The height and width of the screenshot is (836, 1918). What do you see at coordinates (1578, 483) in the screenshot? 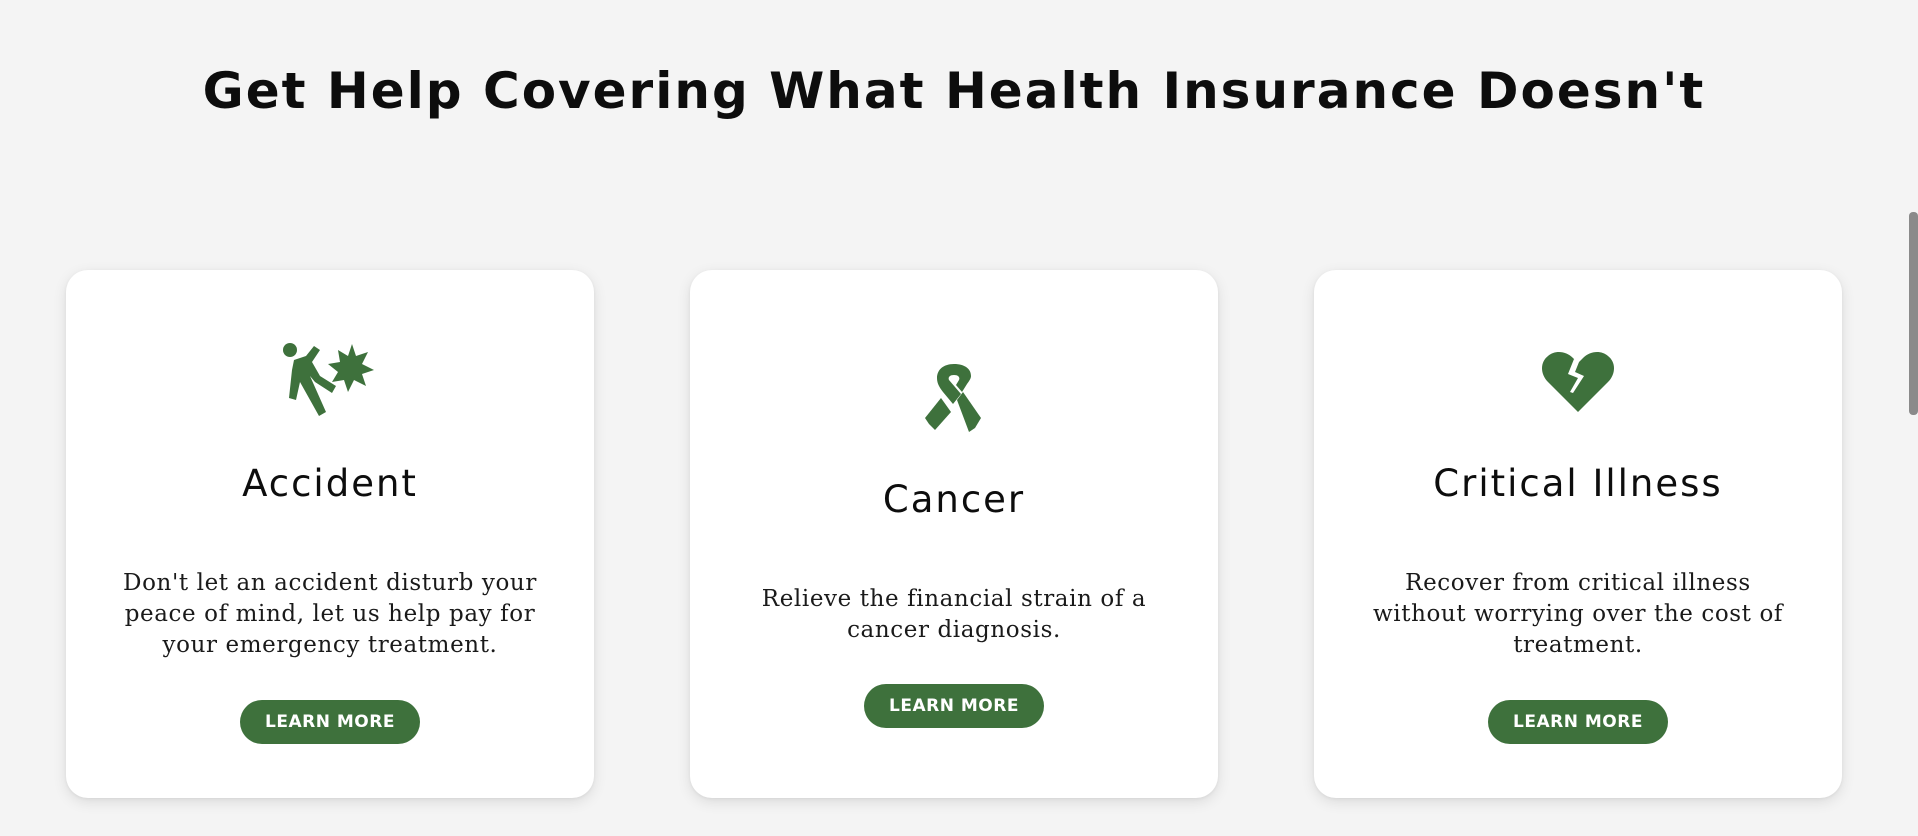
I see `card-title: Critical Illness` at bounding box center [1578, 483].